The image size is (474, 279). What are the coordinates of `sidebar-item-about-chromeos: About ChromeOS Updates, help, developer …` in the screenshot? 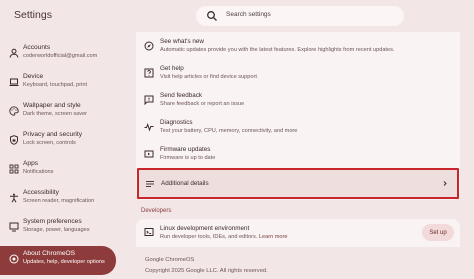 It's located at (58, 260).